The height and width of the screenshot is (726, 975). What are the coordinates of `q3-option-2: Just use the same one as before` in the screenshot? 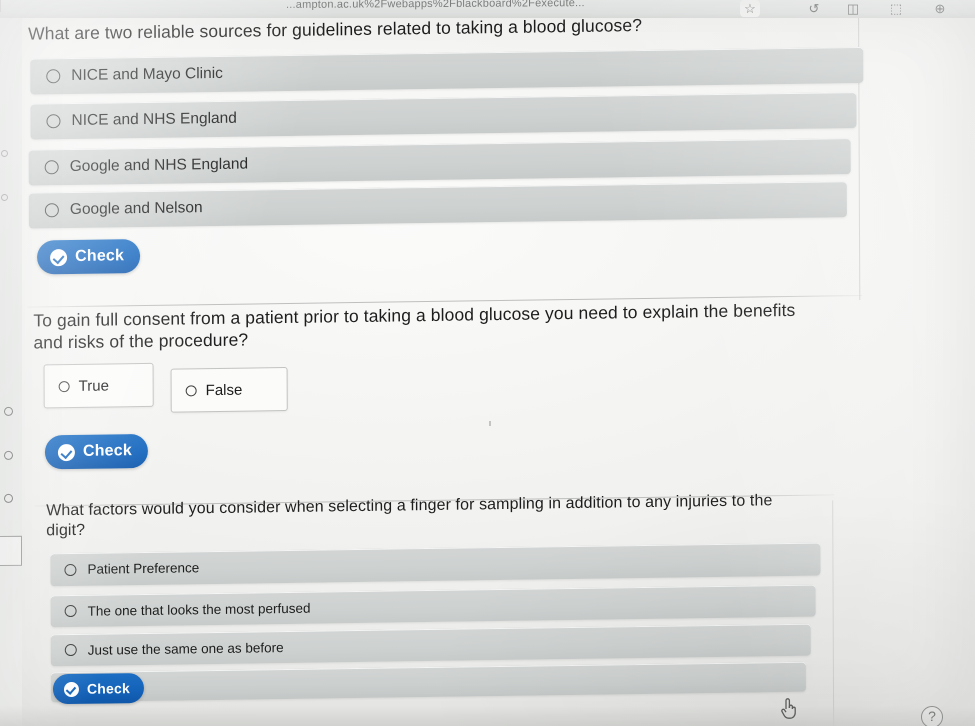 It's located at (430, 645).